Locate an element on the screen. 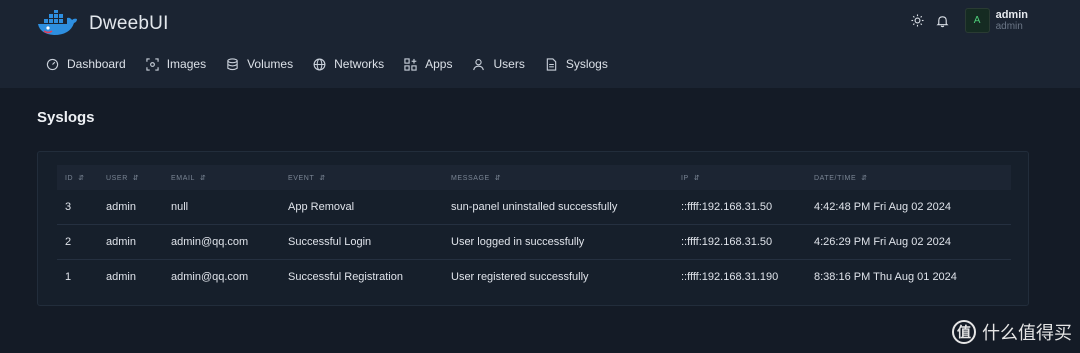 The height and width of the screenshot is (353, 1080). watermark-badge: 值 is located at coordinates (964, 332).